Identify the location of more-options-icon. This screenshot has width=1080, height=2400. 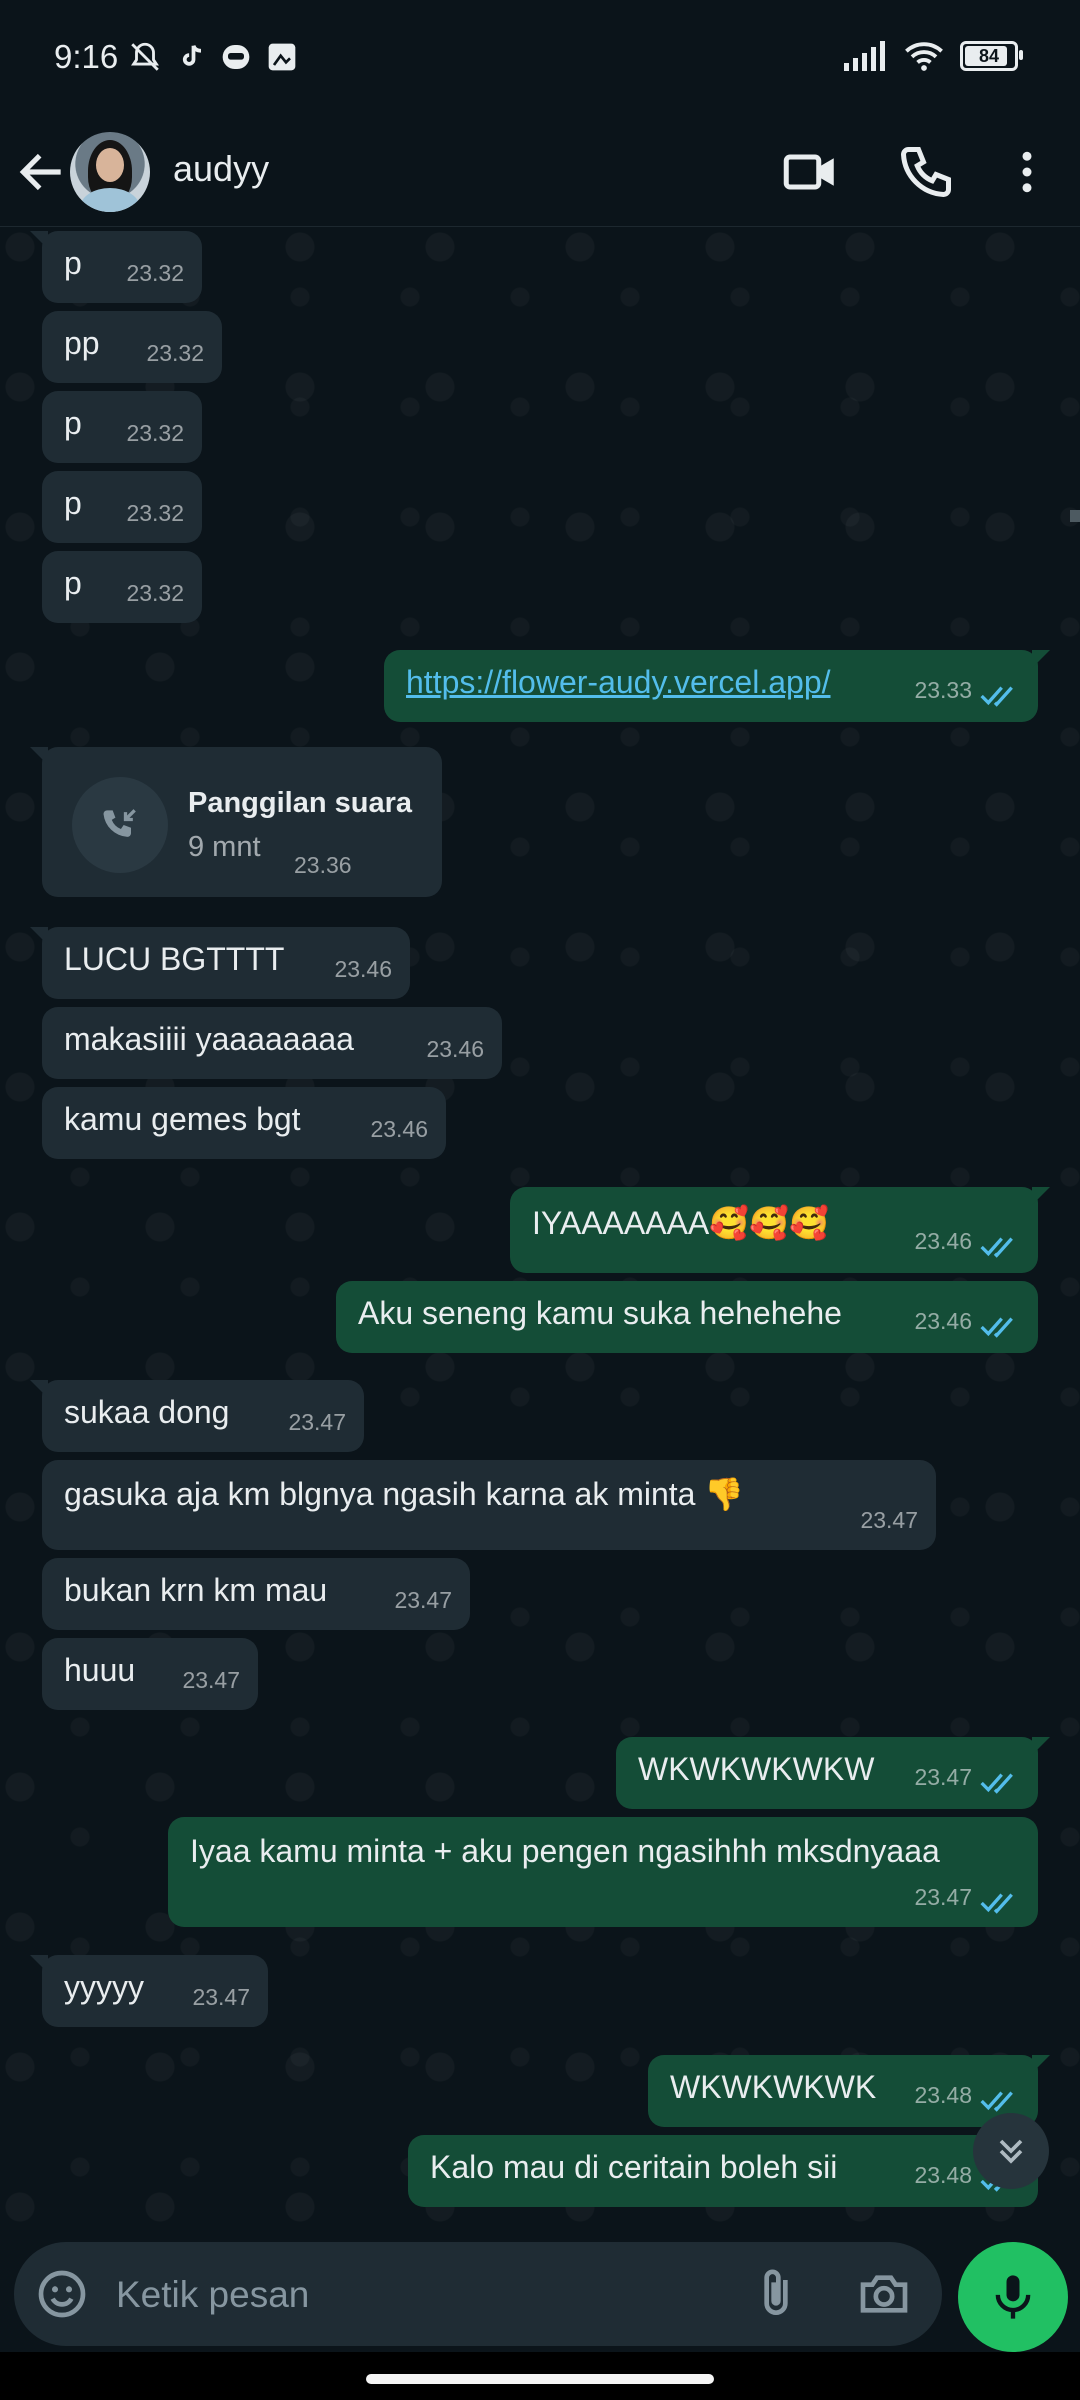
(1027, 172).